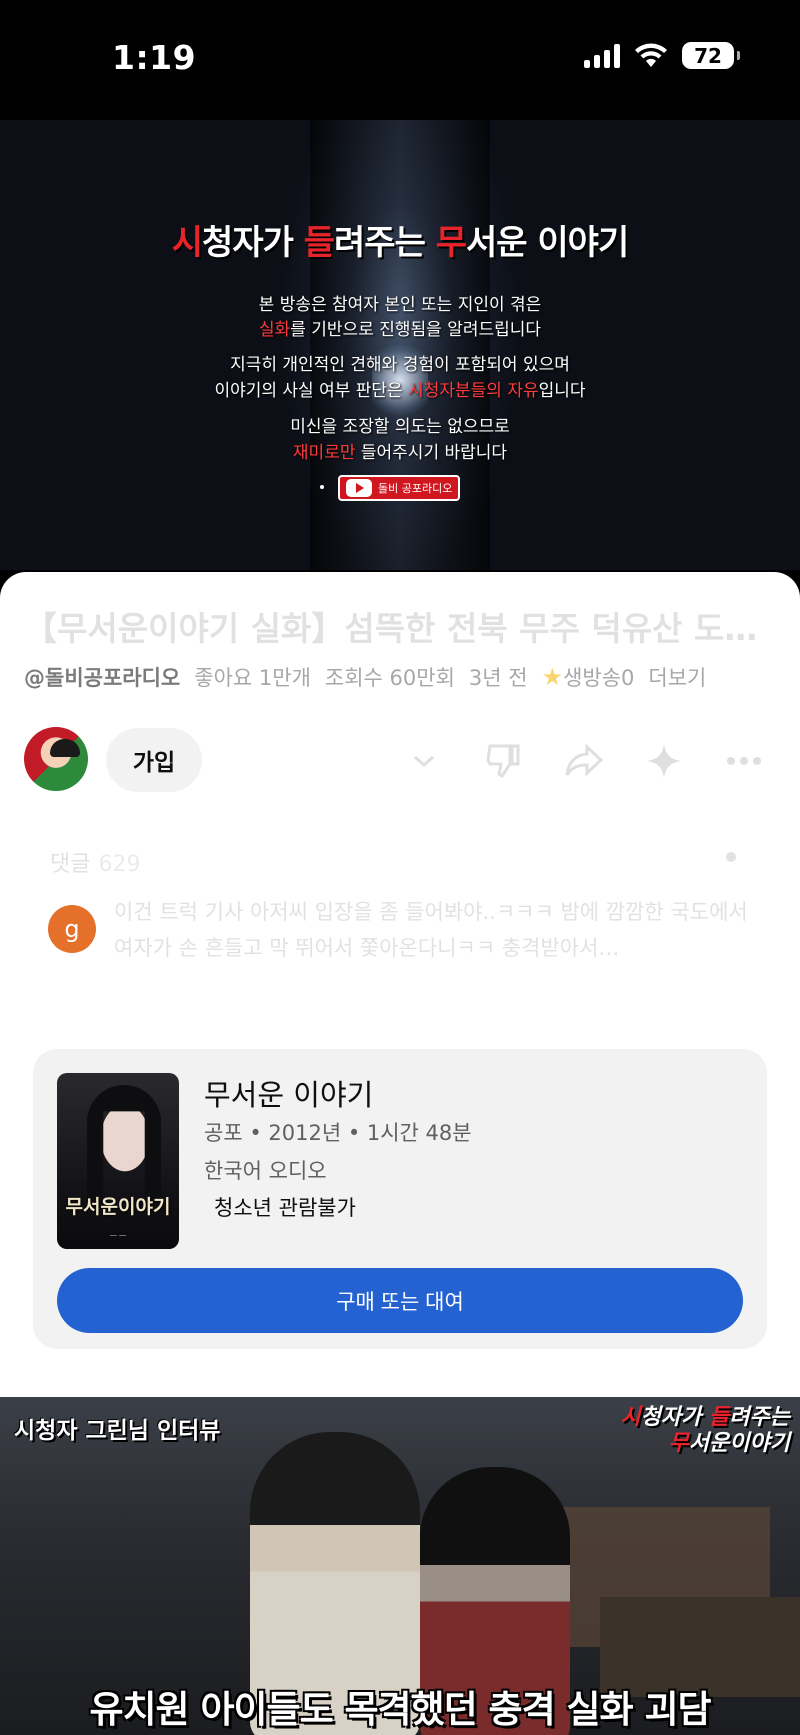  Describe the element at coordinates (95, 864) in the screenshot. I see `comments-header: 댓글 629` at that location.